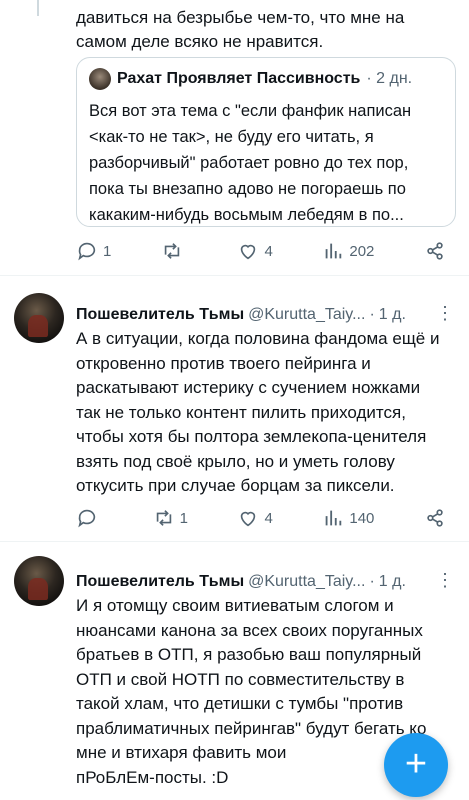  I want to click on retweet-button: 1, so click(170, 518).